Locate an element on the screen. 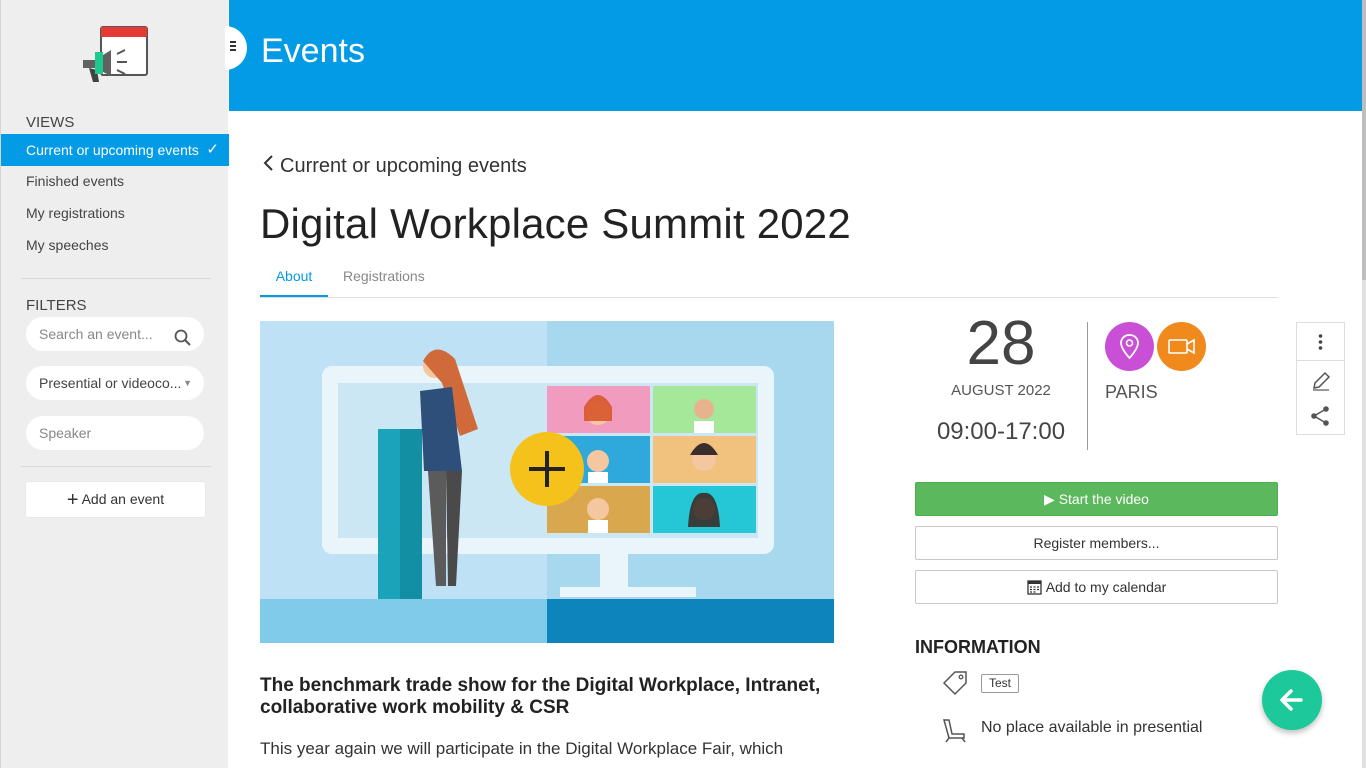 Image resolution: width=1366 pixels, height=768 pixels. events-app-logo is located at coordinates (116, 55).